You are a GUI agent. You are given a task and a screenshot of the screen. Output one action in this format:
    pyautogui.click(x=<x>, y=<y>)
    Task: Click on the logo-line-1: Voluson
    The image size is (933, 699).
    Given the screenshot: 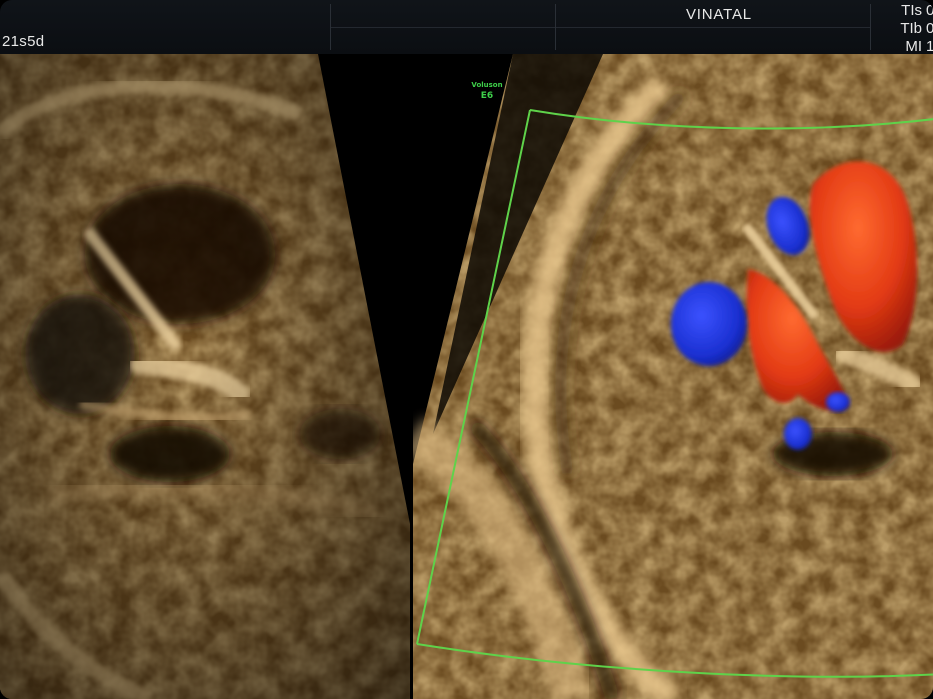 What is the action you would take?
    pyautogui.click(x=487, y=85)
    